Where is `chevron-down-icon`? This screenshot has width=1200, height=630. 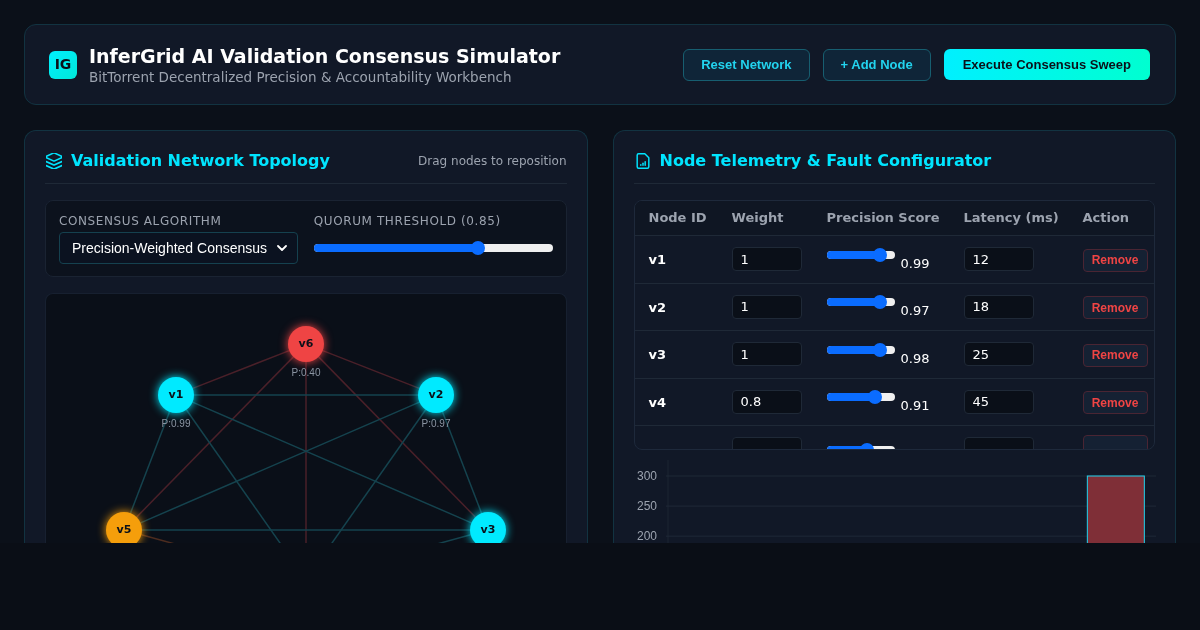
chevron-down-icon is located at coordinates (281, 248).